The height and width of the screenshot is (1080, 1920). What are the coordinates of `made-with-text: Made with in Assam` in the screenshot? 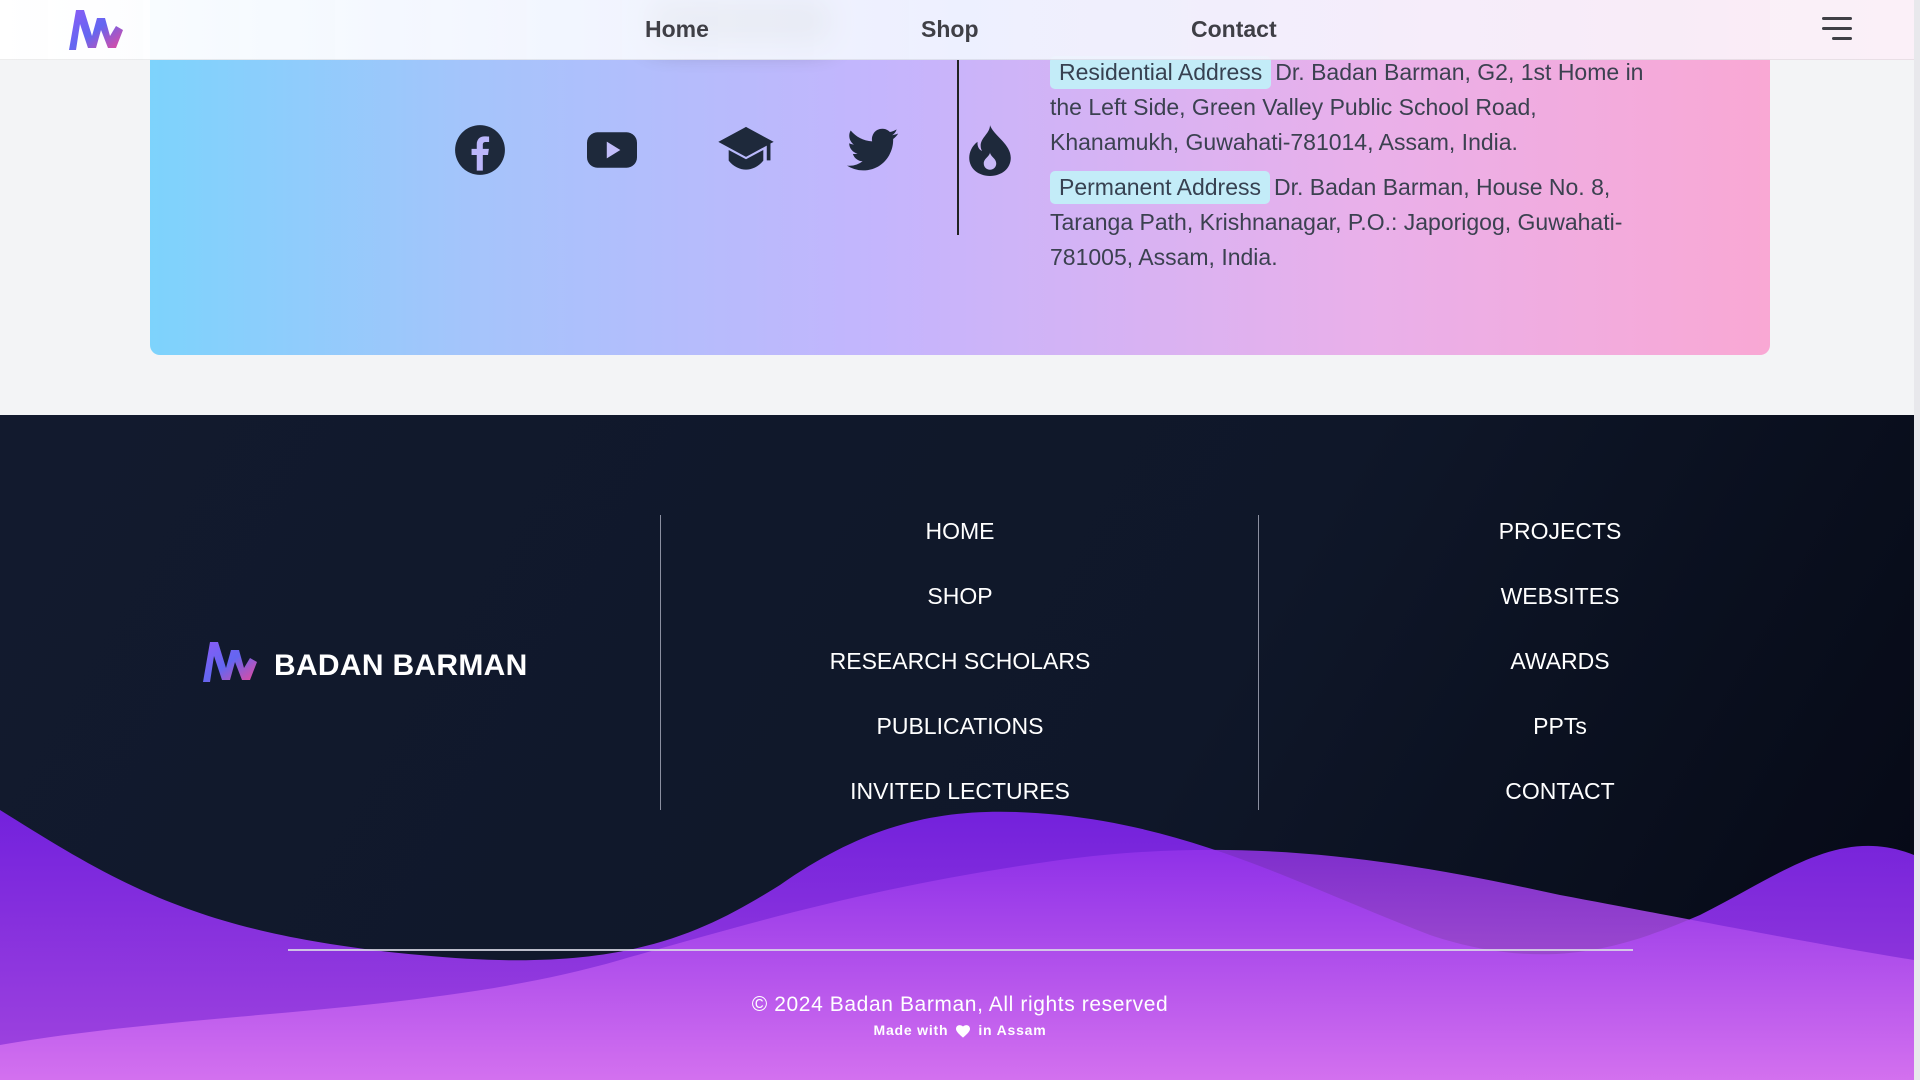 It's located at (960, 1030).